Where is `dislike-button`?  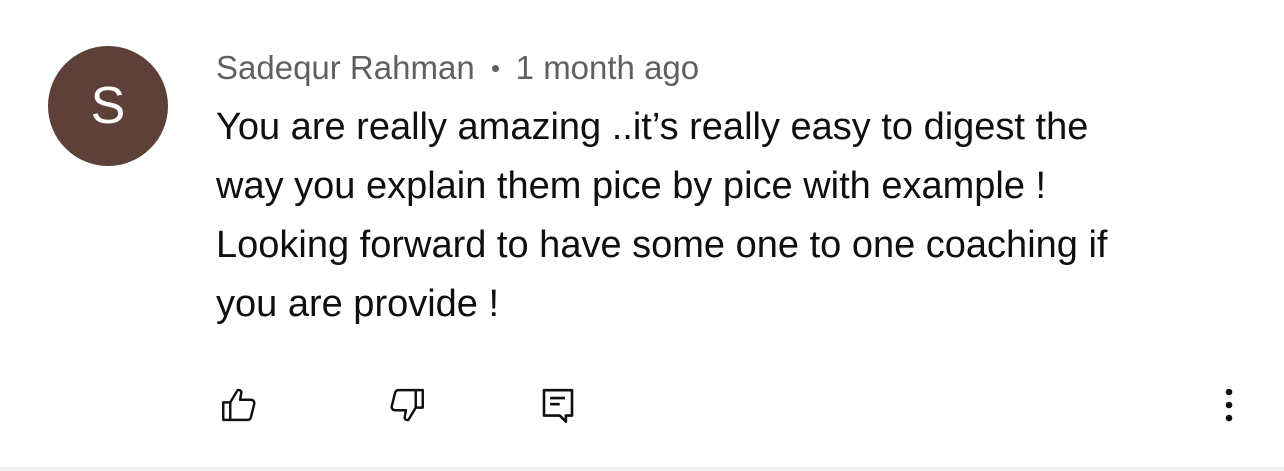 dislike-button is located at coordinates (407, 405).